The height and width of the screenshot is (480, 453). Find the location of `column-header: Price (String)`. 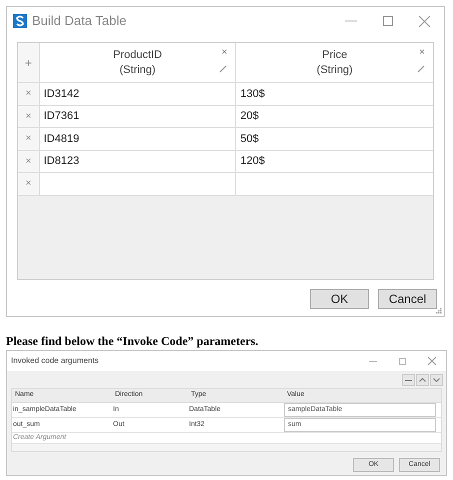

column-header: Price (String) is located at coordinates (334, 63).